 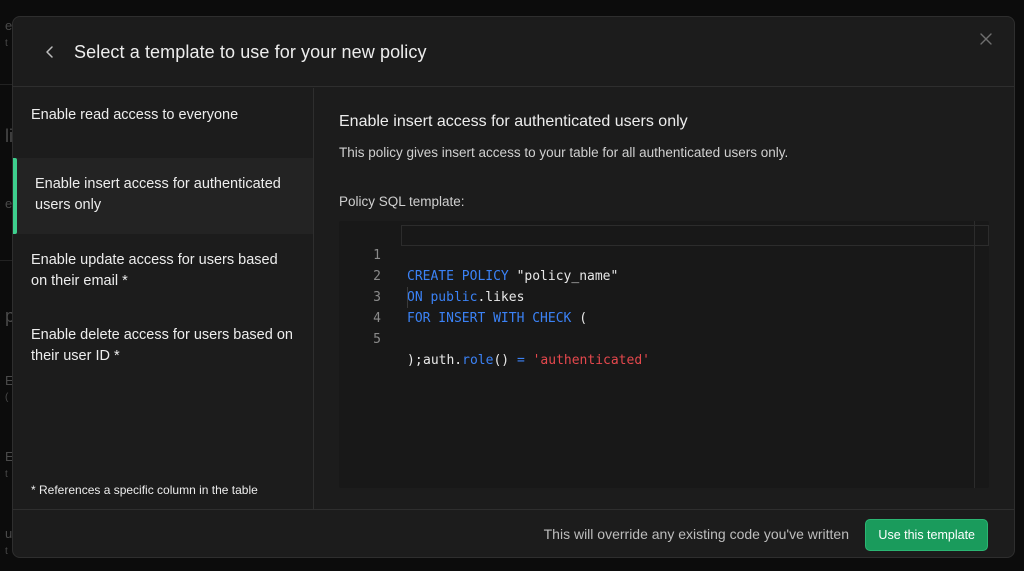 What do you see at coordinates (986, 39) in the screenshot?
I see `close-icon` at bounding box center [986, 39].